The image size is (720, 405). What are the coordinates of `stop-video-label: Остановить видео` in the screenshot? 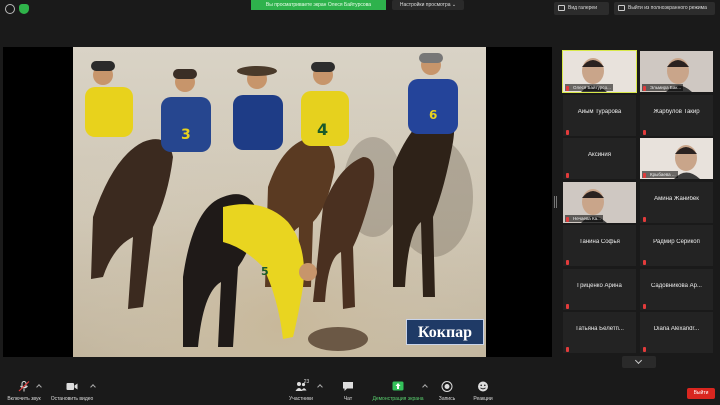 It's located at (72, 399).